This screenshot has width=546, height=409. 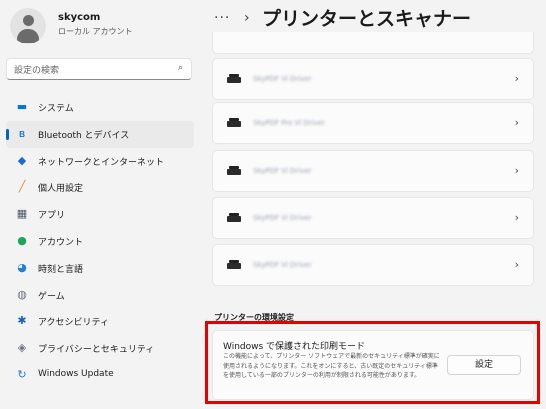 What do you see at coordinates (99, 69) in the screenshot?
I see `search-input: 設定の検索 ⌕` at bounding box center [99, 69].